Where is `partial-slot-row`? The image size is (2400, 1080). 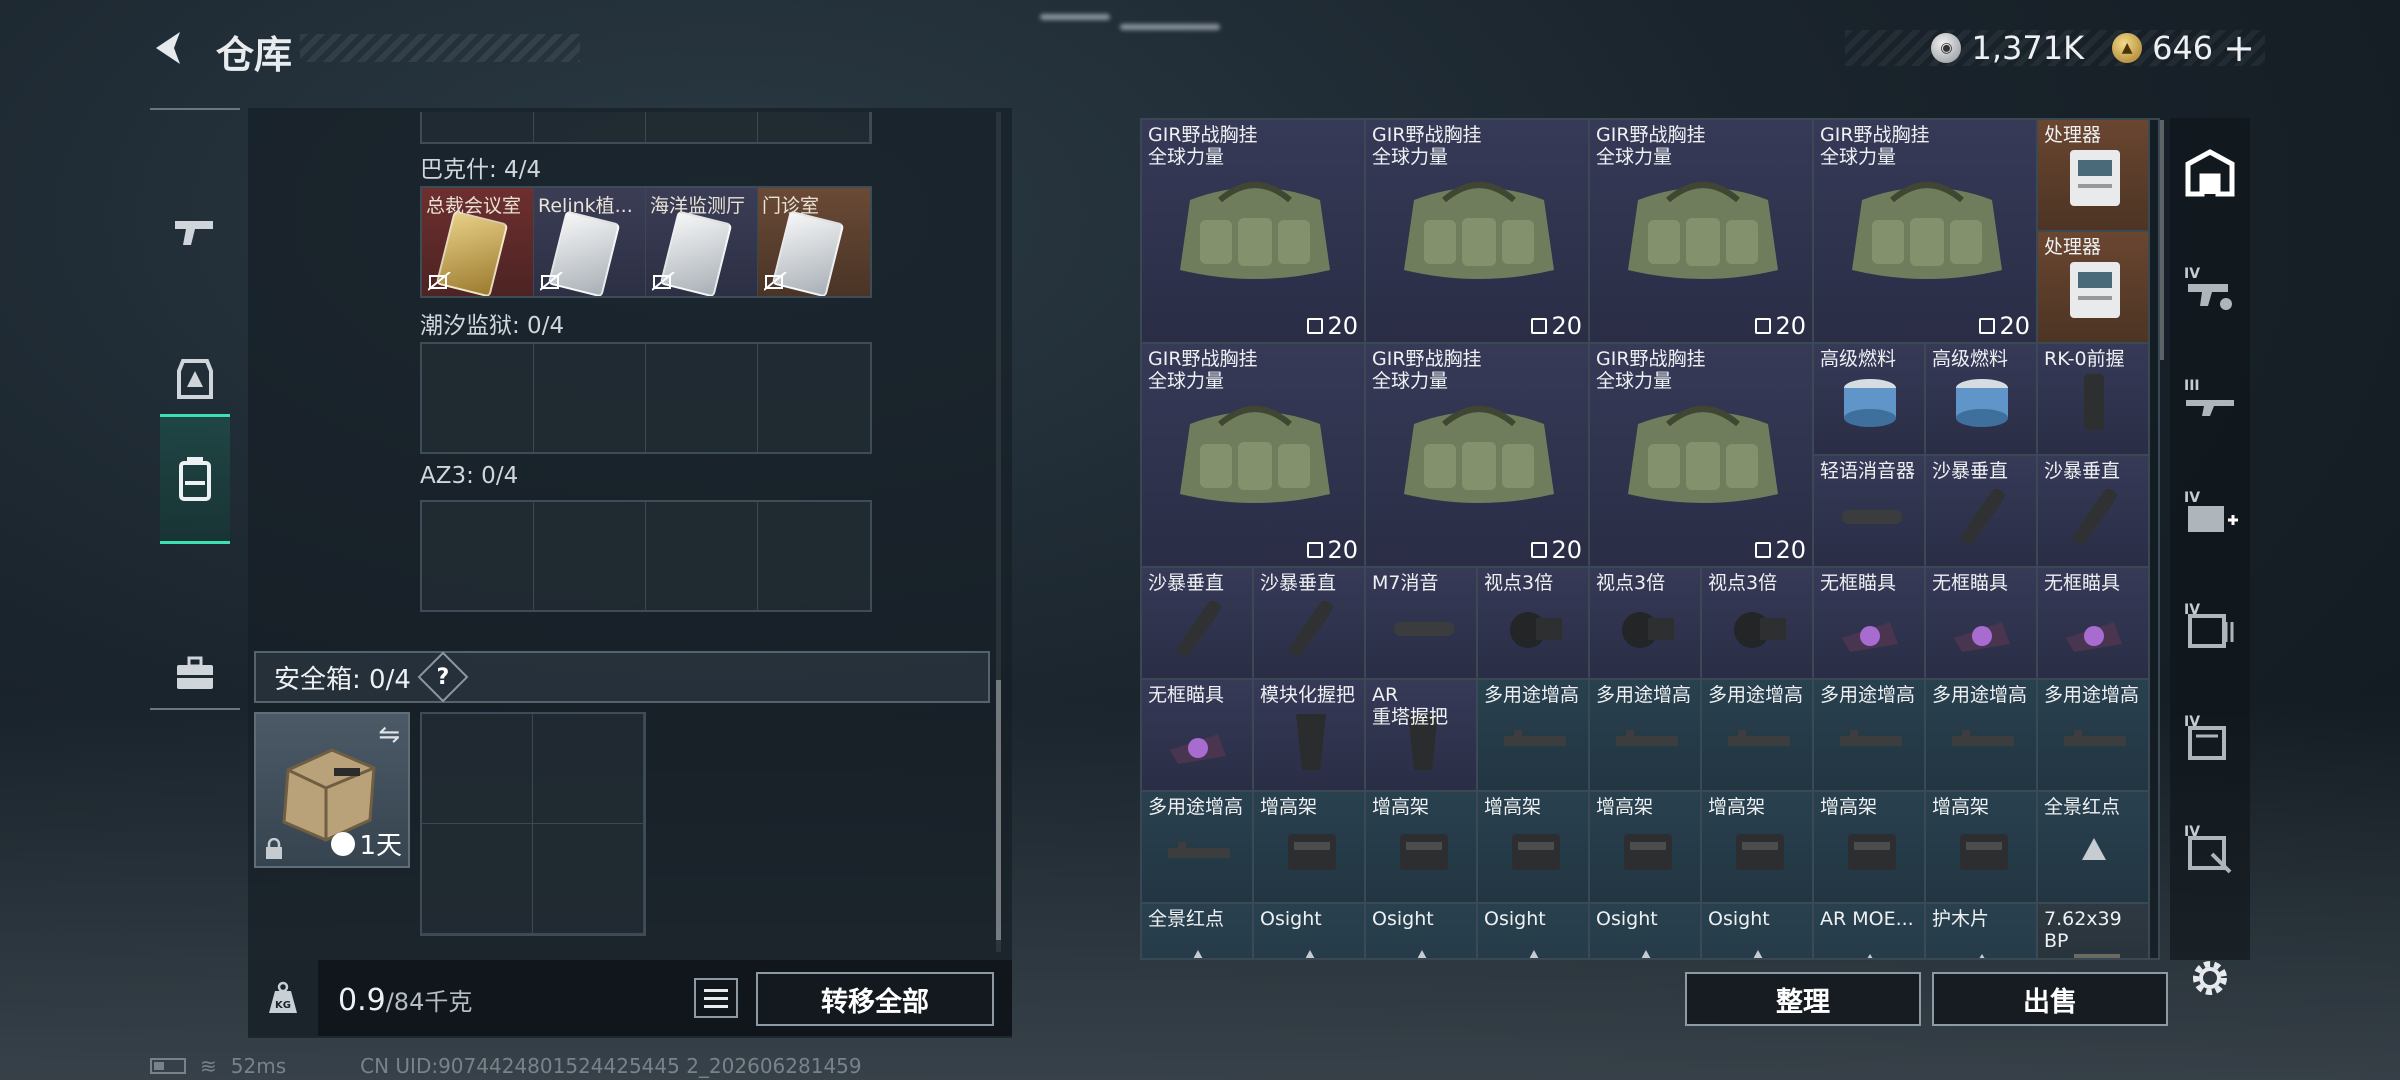 partial-slot-row is located at coordinates (646, 128).